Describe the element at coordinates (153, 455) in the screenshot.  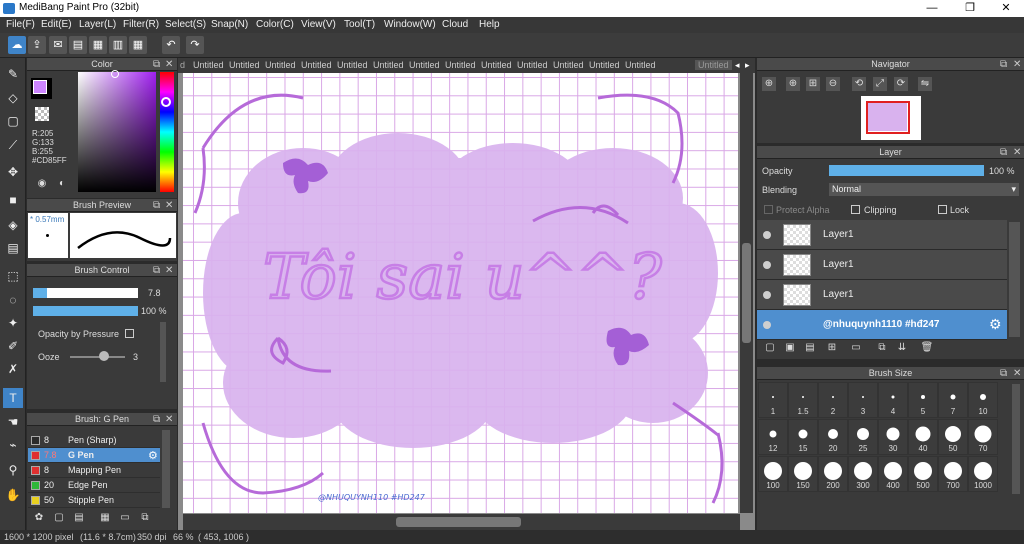
I see `gear-icon: ⚙` at that location.